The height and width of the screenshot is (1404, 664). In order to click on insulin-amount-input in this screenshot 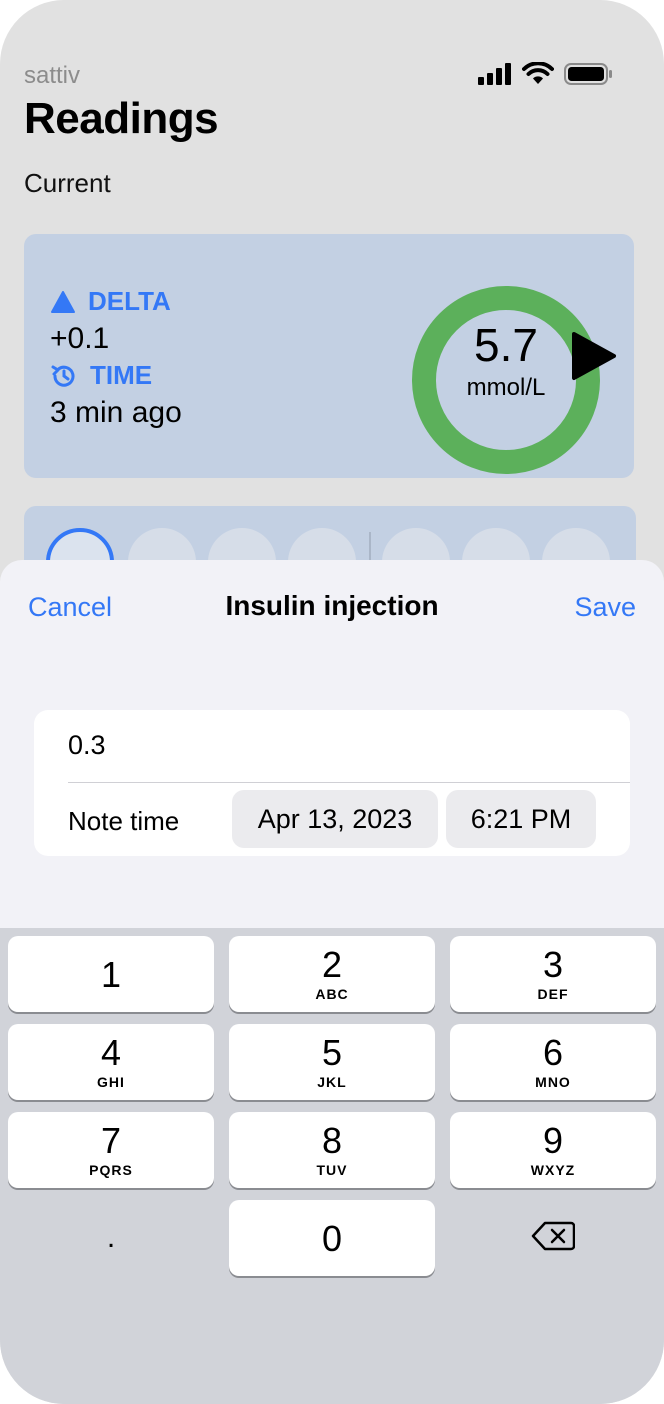, I will do `click(338, 745)`.